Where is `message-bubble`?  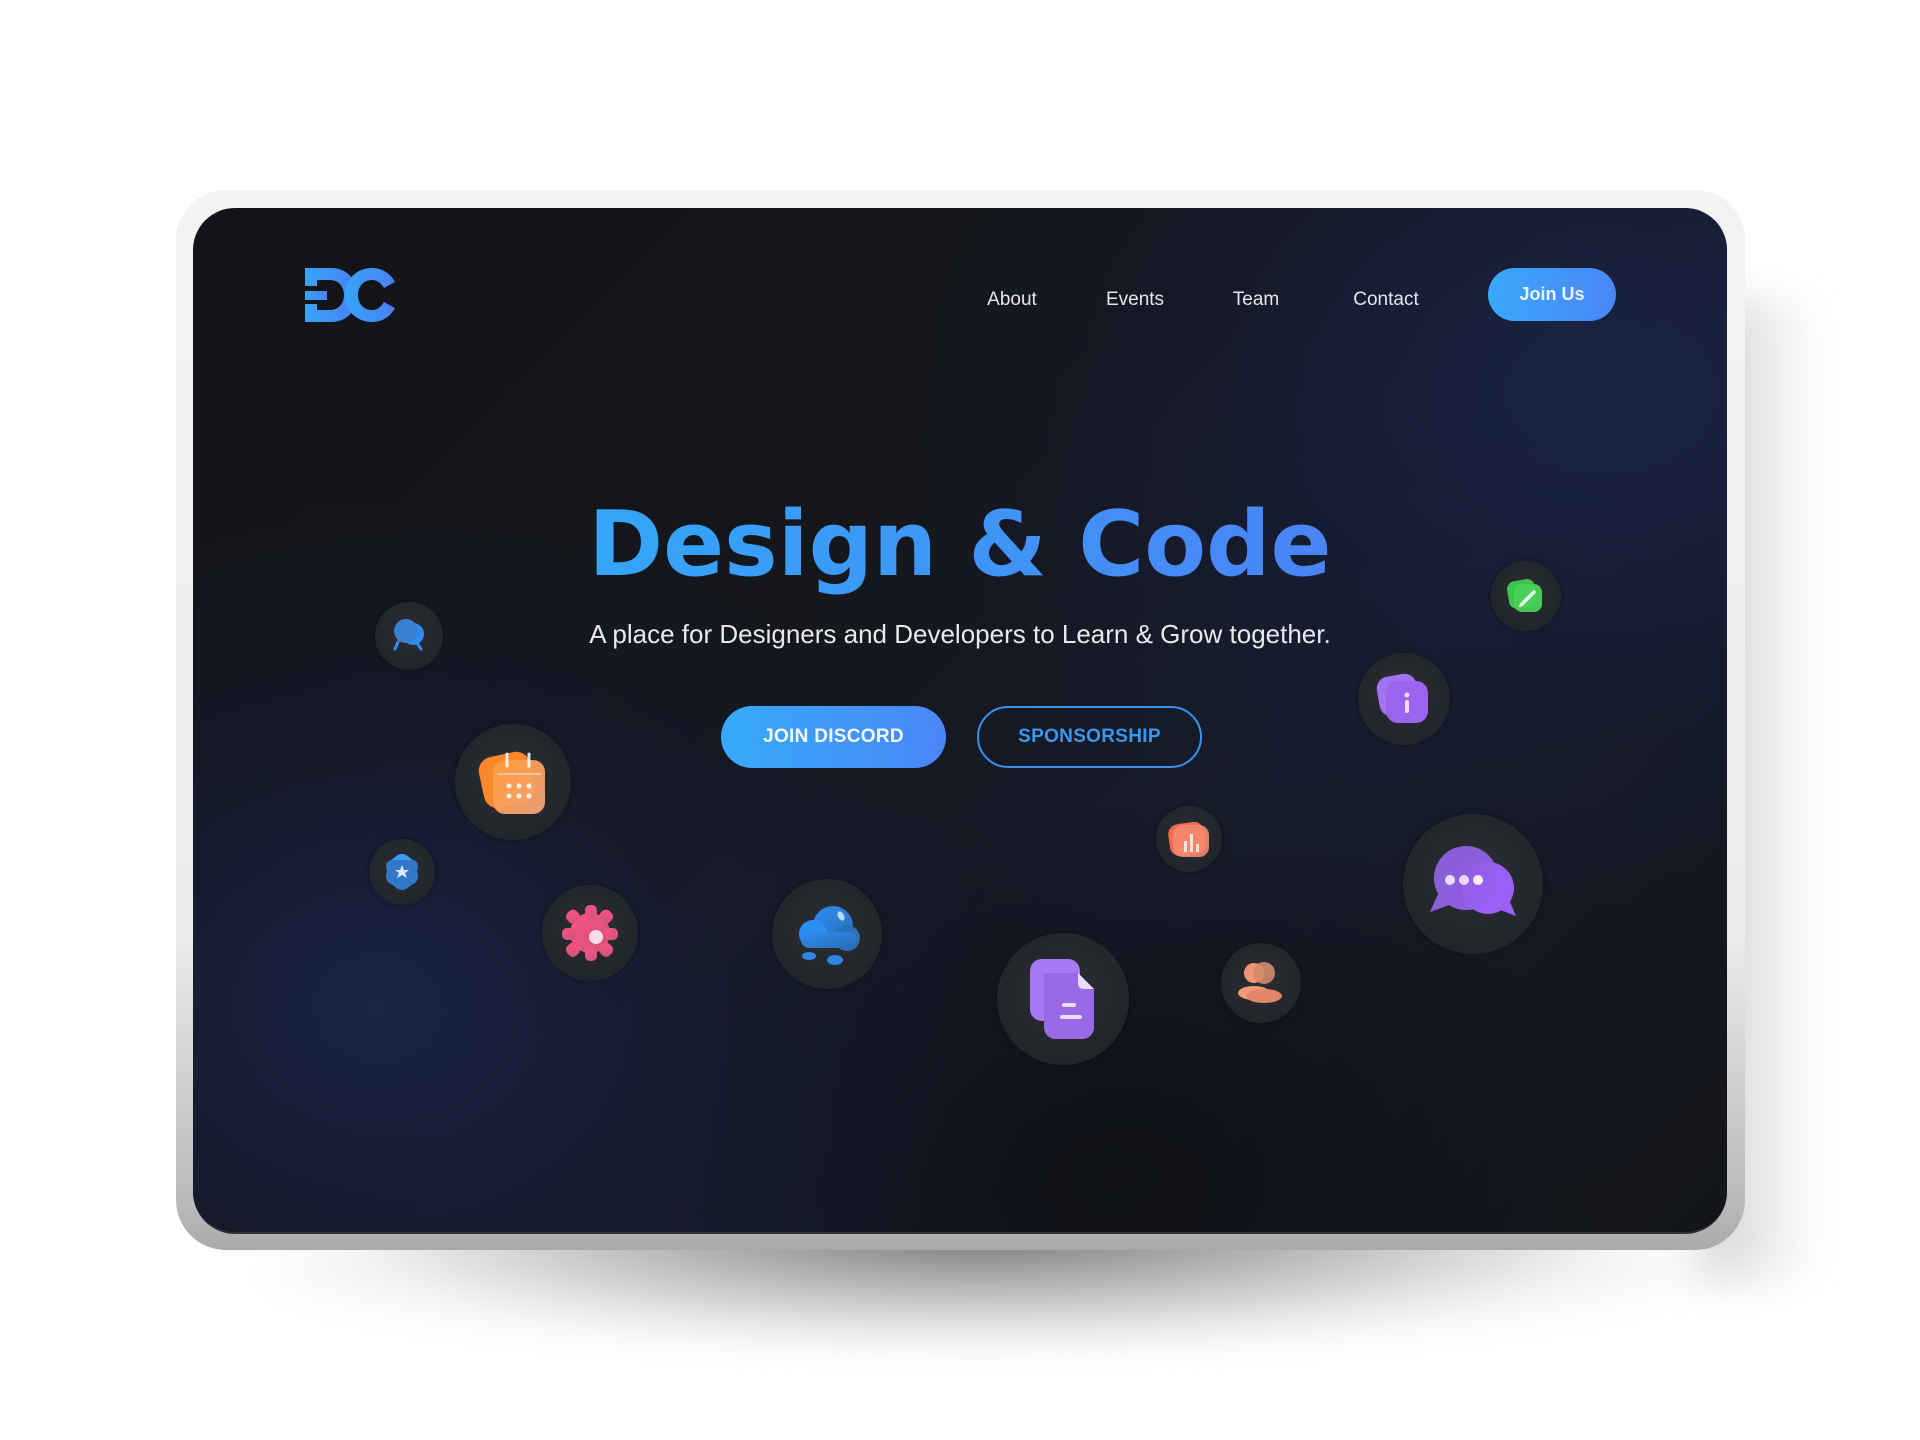 message-bubble is located at coordinates (1473, 884).